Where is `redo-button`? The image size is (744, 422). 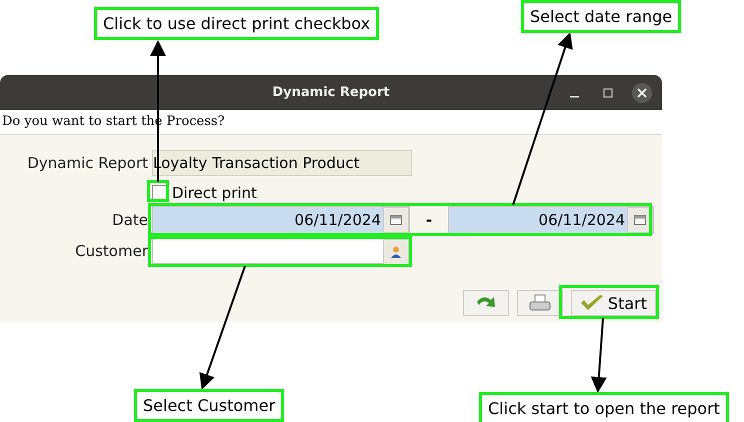 redo-button is located at coordinates (485, 303).